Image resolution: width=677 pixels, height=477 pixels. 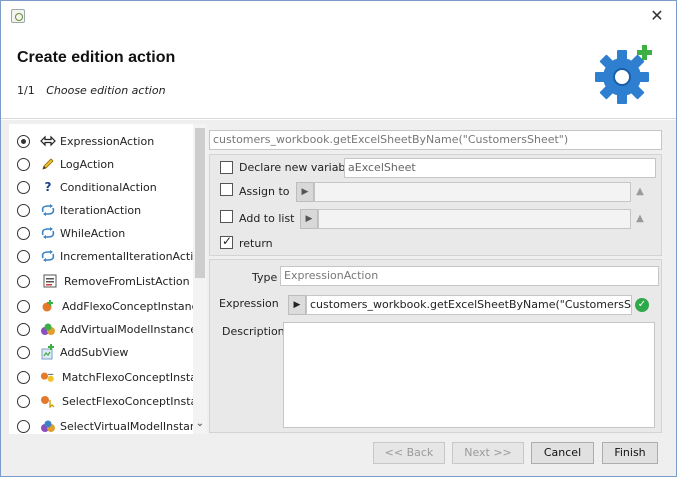 I want to click on action-option-add-sub-view: AddSubView, so click(x=101, y=352).